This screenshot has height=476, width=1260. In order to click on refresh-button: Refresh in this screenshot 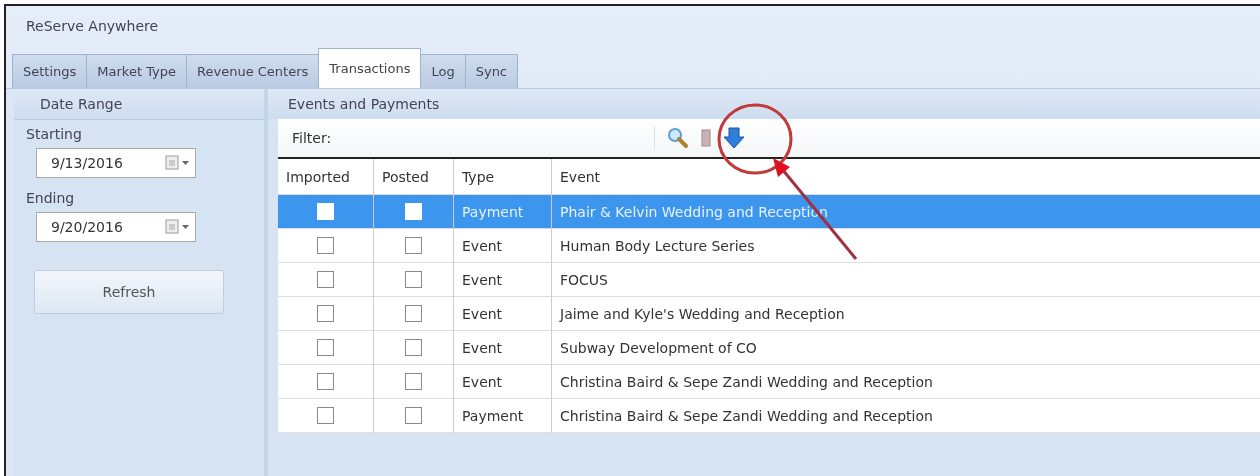, I will do `click(129, 292)`.